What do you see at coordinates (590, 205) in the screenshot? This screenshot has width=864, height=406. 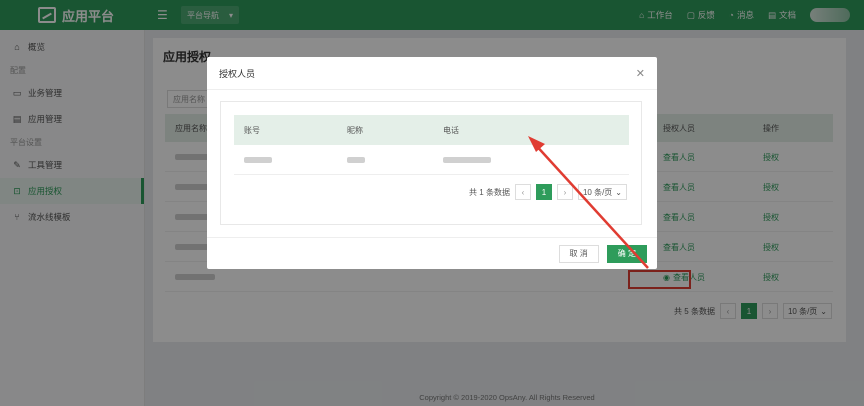 I see `arrow-line` at bounding box center [590, 205].